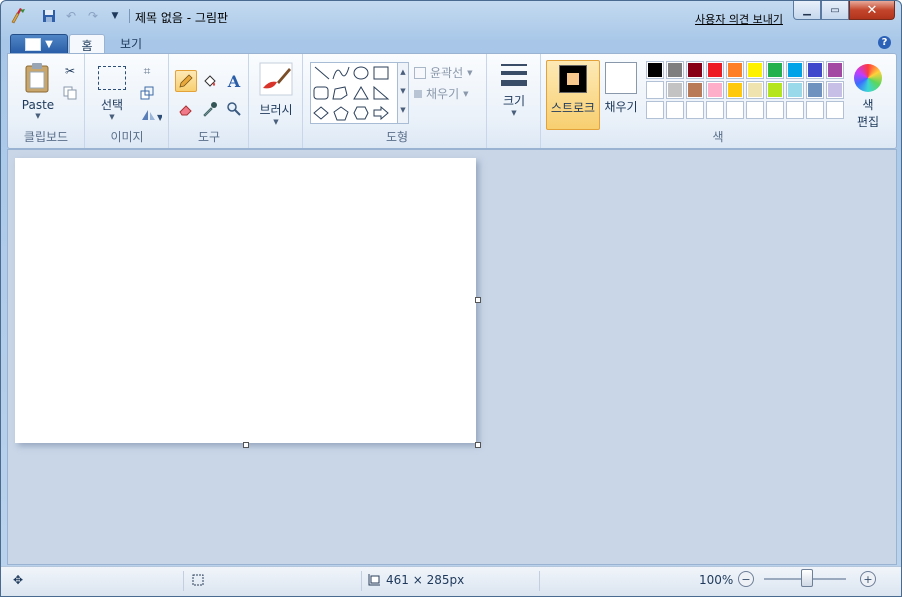 This screenshot has width=902, height=597. What do you see at coordinates (403, 110) in the screenshot?
I see `gallery-expand-icon: ▼` at bounding box center [403, 110].